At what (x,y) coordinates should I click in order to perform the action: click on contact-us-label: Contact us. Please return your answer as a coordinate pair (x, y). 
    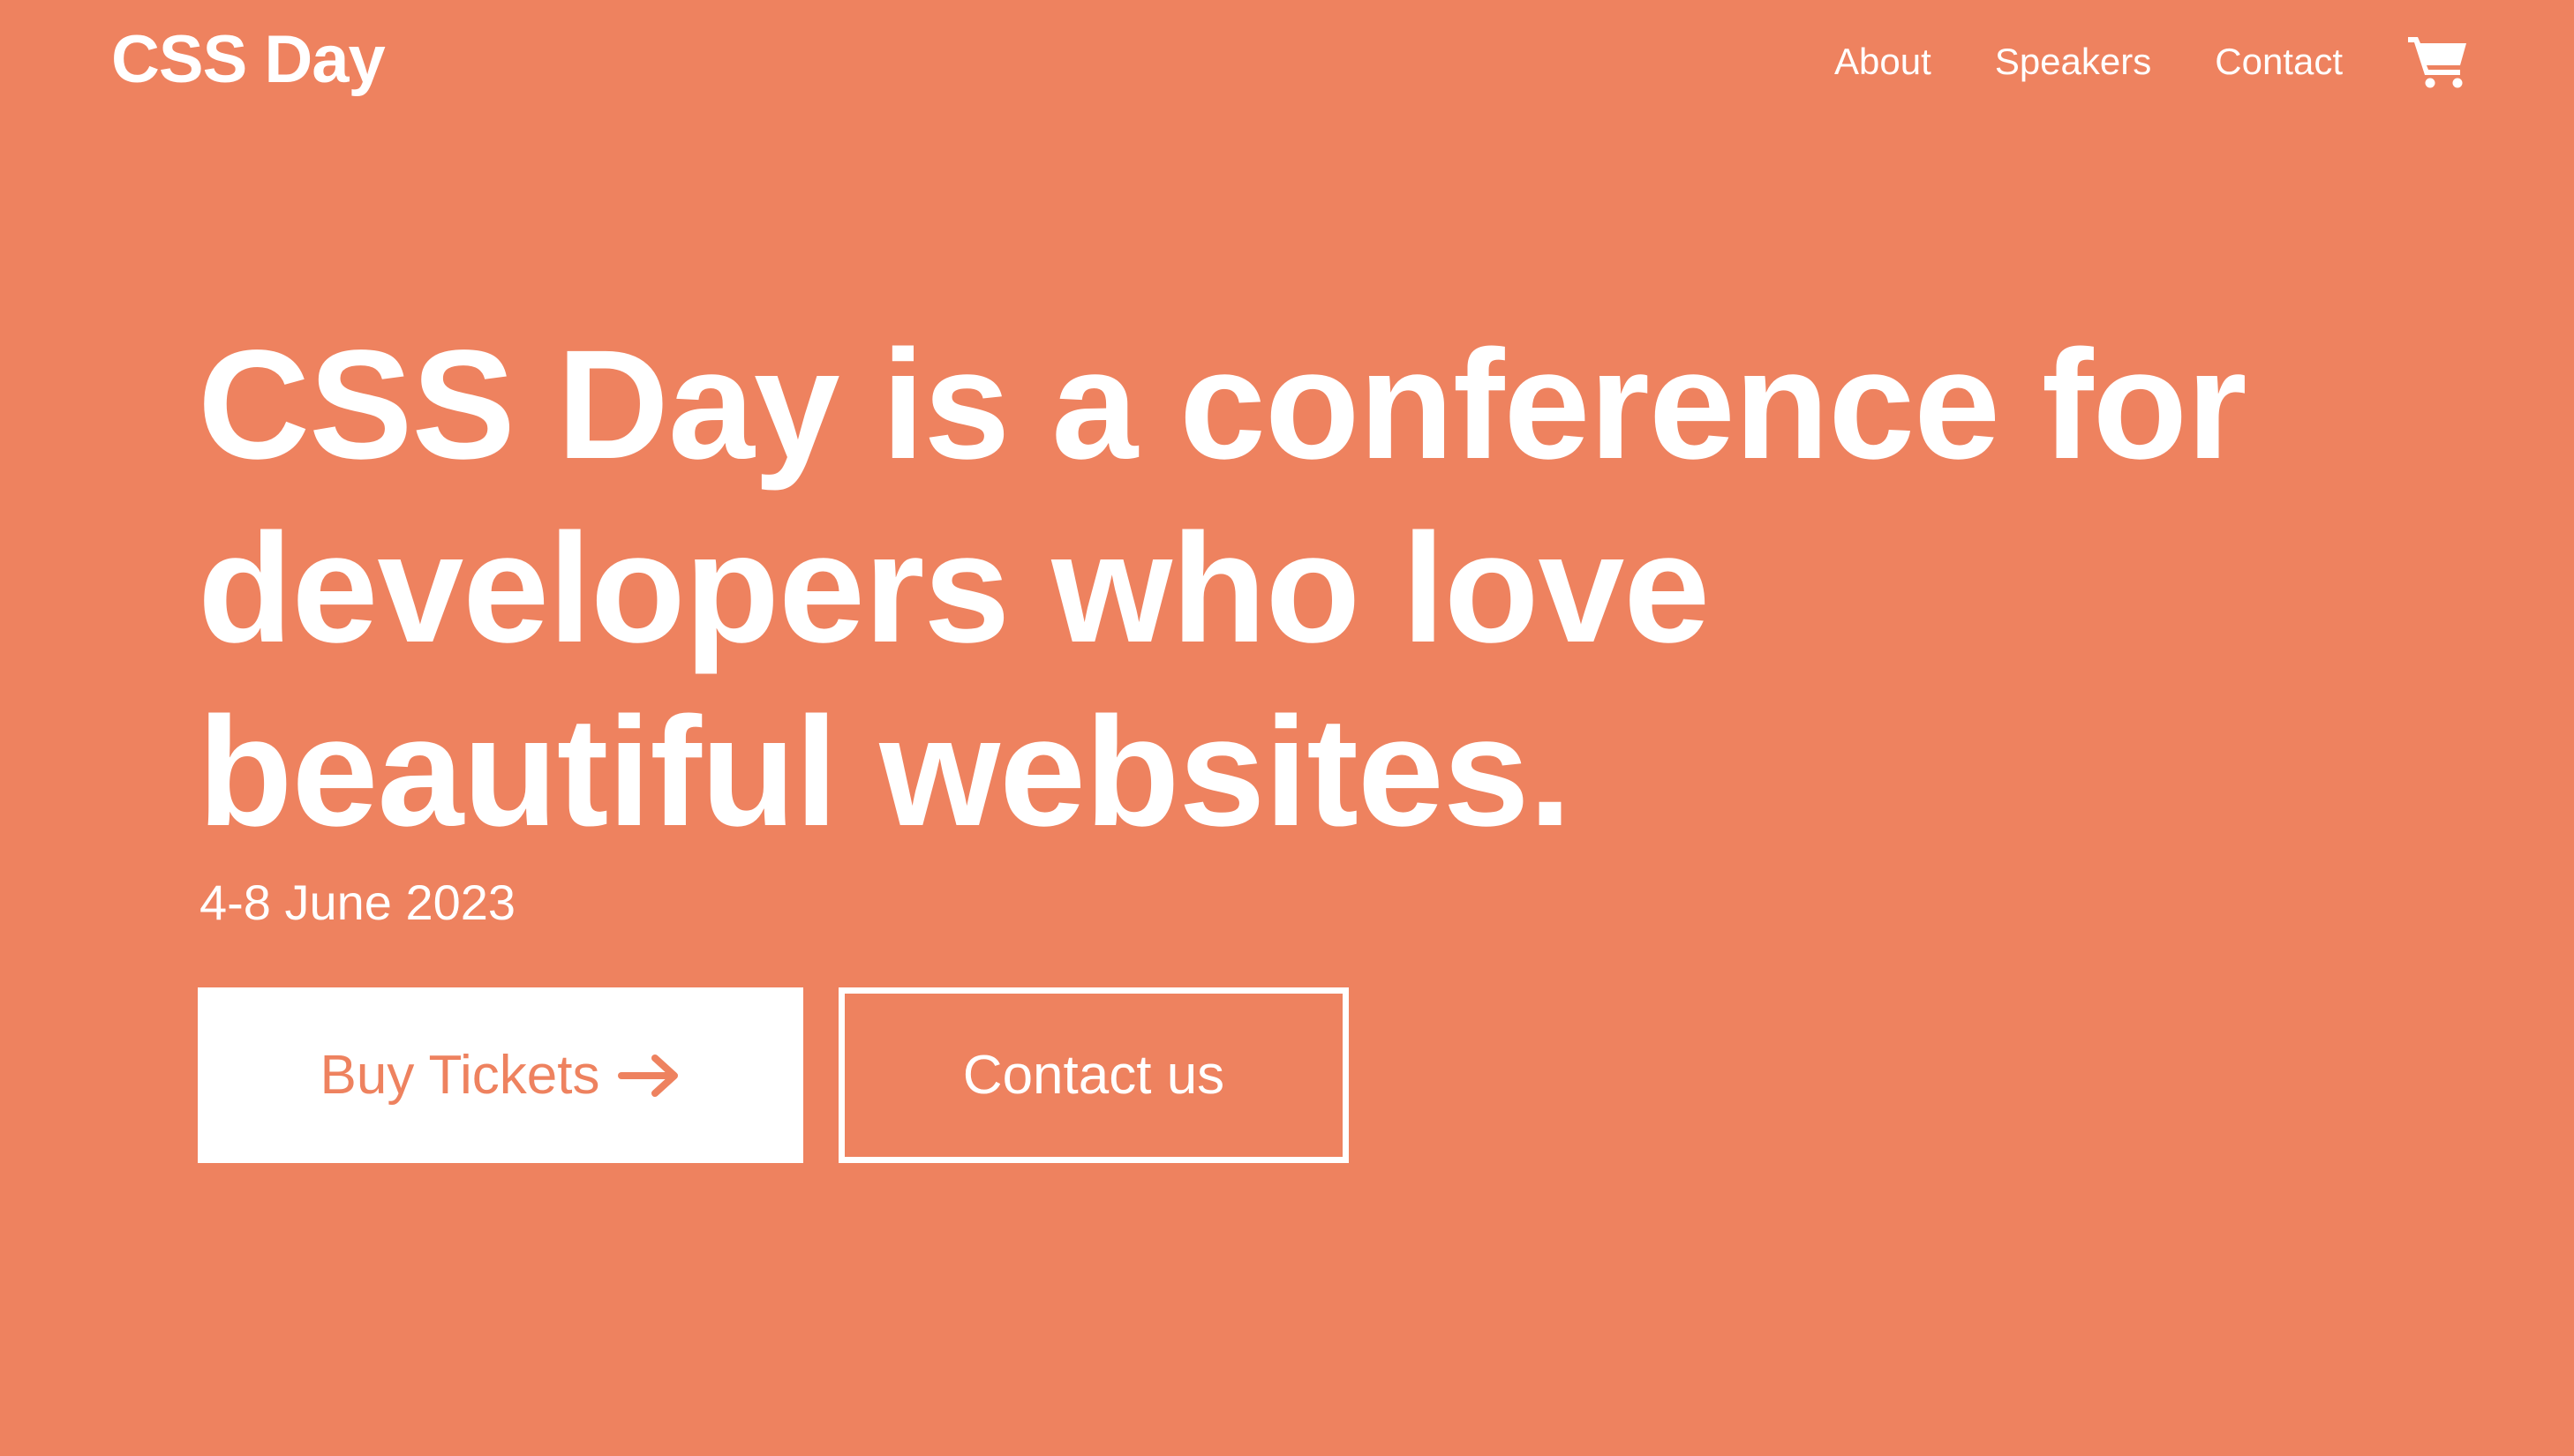
    Looking at the image, I should click on (1094, 1075).